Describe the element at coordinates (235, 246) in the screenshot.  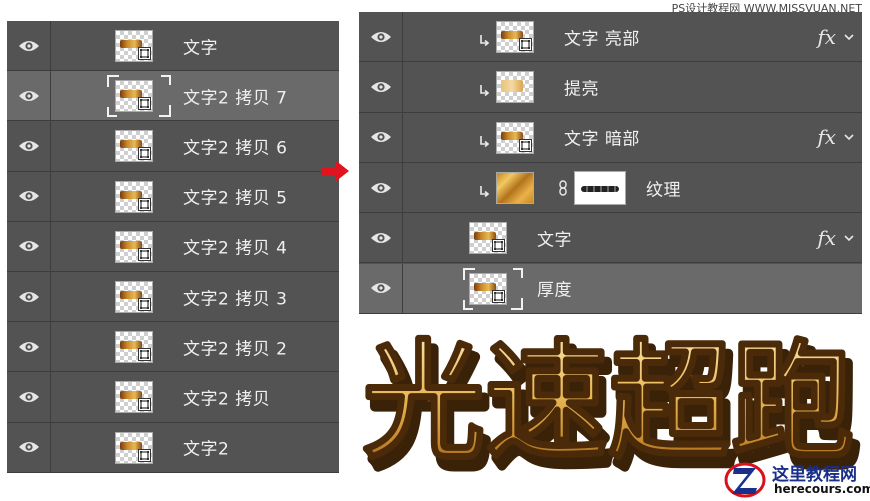
I see `layer-name: 文字2 拷贝 4` at that location.